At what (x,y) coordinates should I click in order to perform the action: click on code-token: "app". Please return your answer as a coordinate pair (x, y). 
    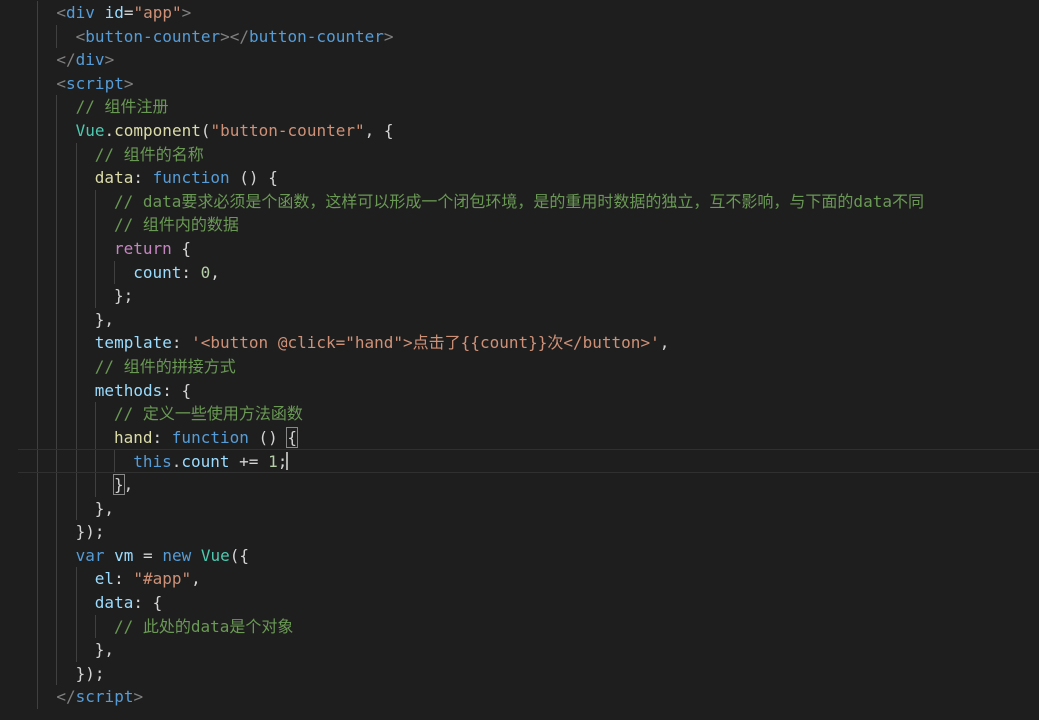
    Looking at the image, I should click on (157, 12).